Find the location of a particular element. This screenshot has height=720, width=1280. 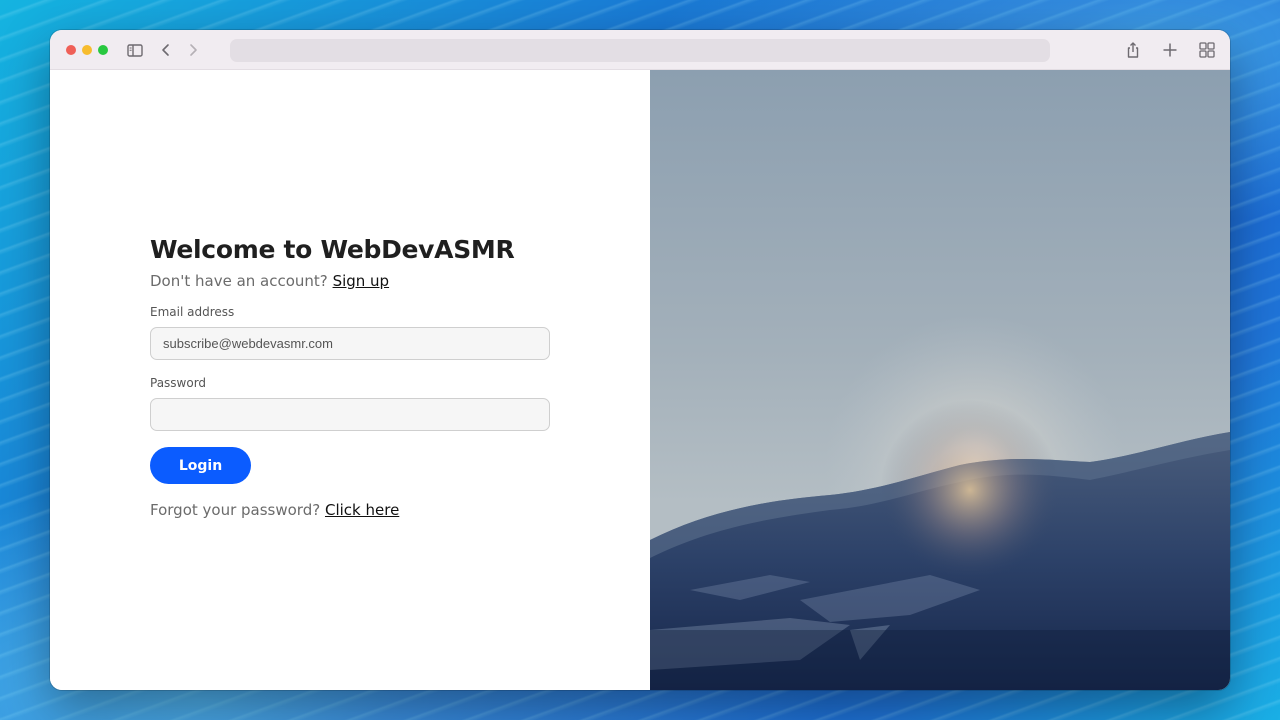

forward-icon is located at coordinates (193, 50).